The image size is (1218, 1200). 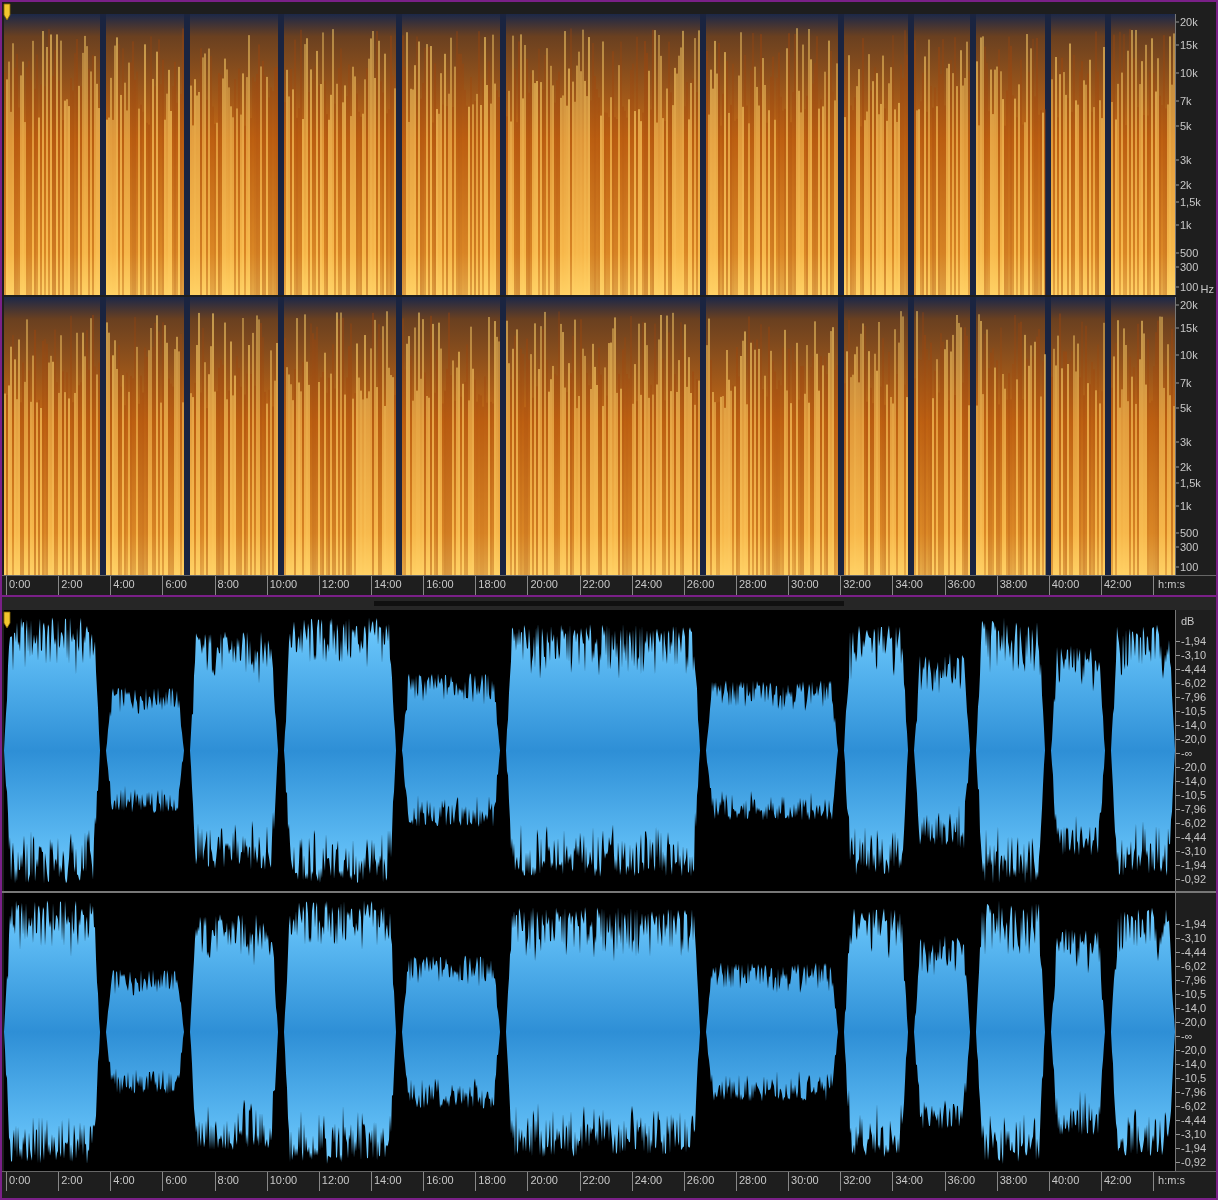 What do you see at coordinates (814, 1181) in the screenshot?
I see `time-axis-label: 30:00` at bounding box center [814, 1181].